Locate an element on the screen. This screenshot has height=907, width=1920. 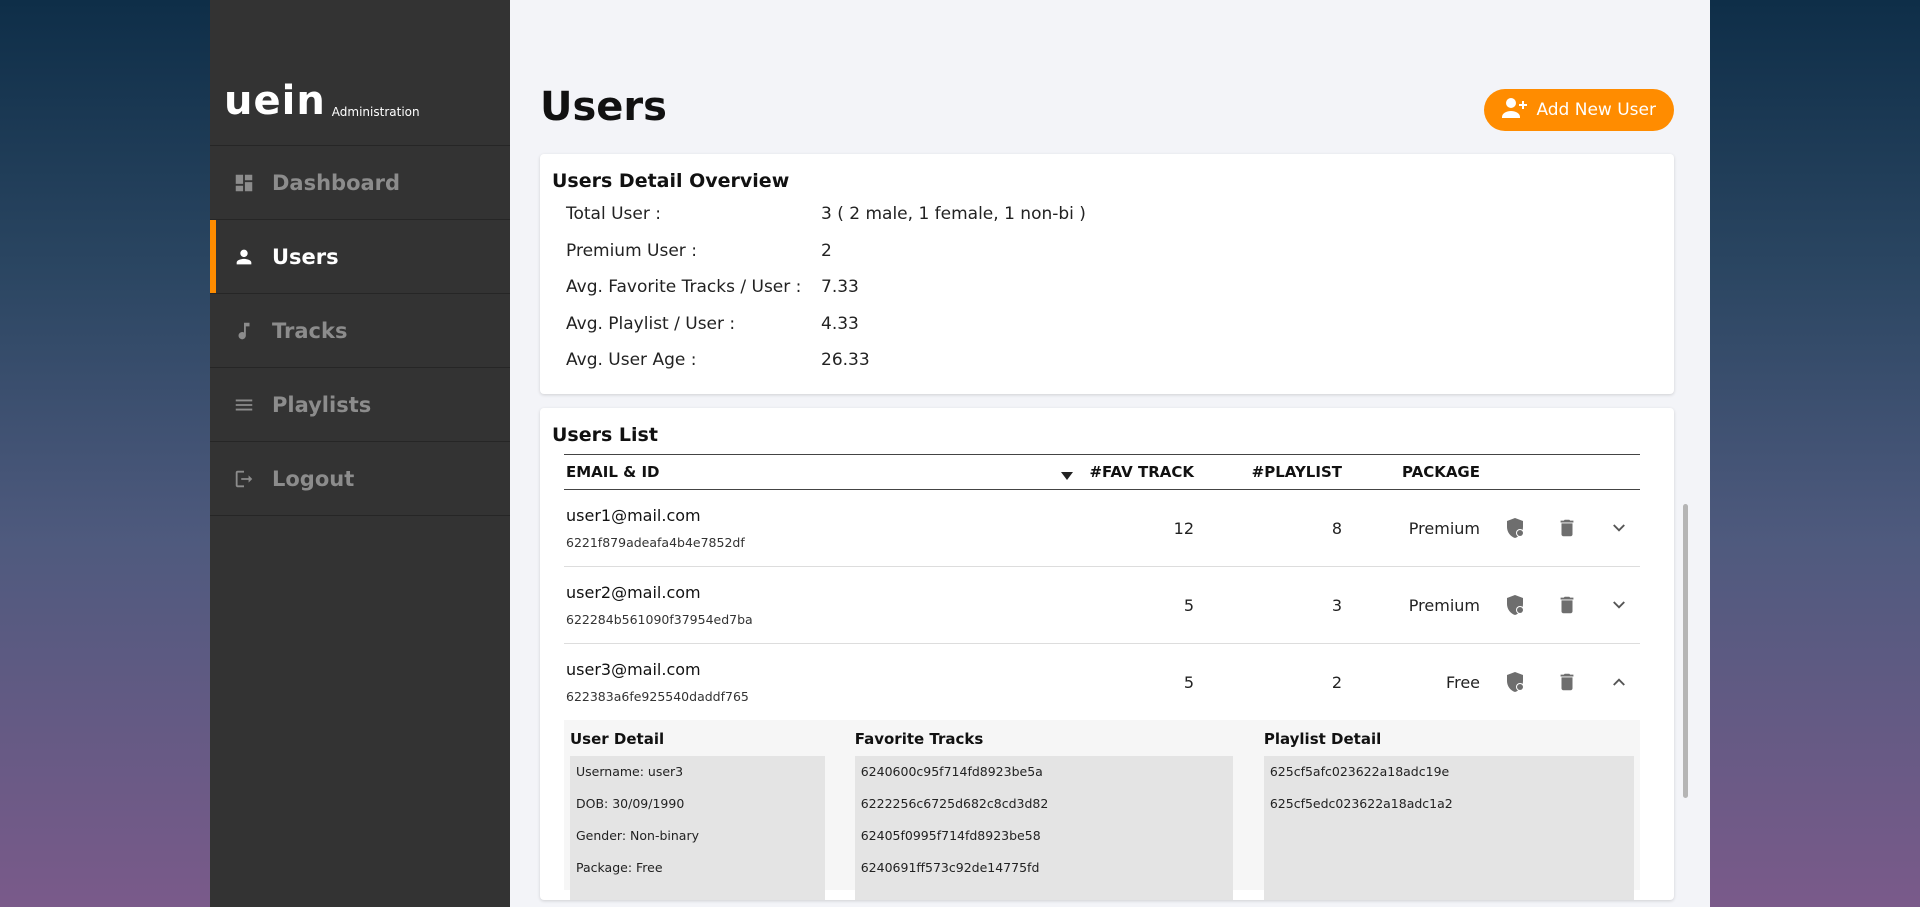
page-title: Users is located at coordinates (603, 107).